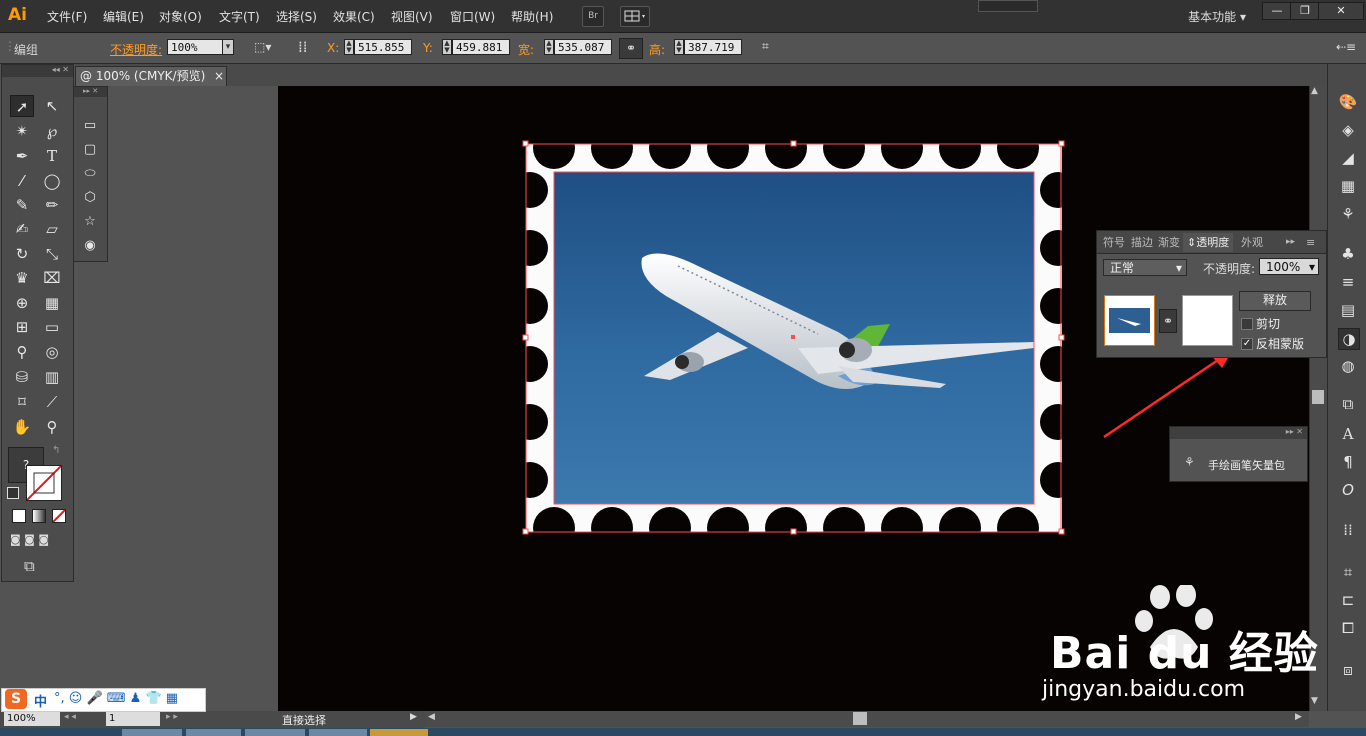  I want to click on mask-thumbnail, so click(1207, 320).